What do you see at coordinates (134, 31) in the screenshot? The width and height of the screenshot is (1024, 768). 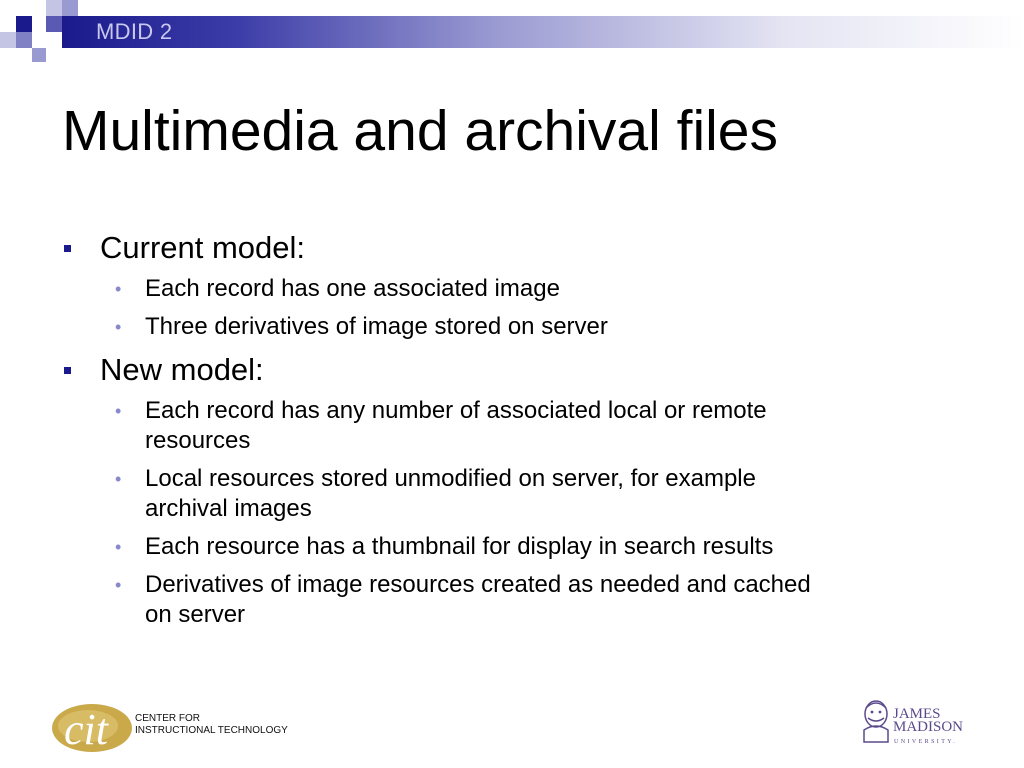 I see `header-label: MDID 2` at bounding box center [134, 31].